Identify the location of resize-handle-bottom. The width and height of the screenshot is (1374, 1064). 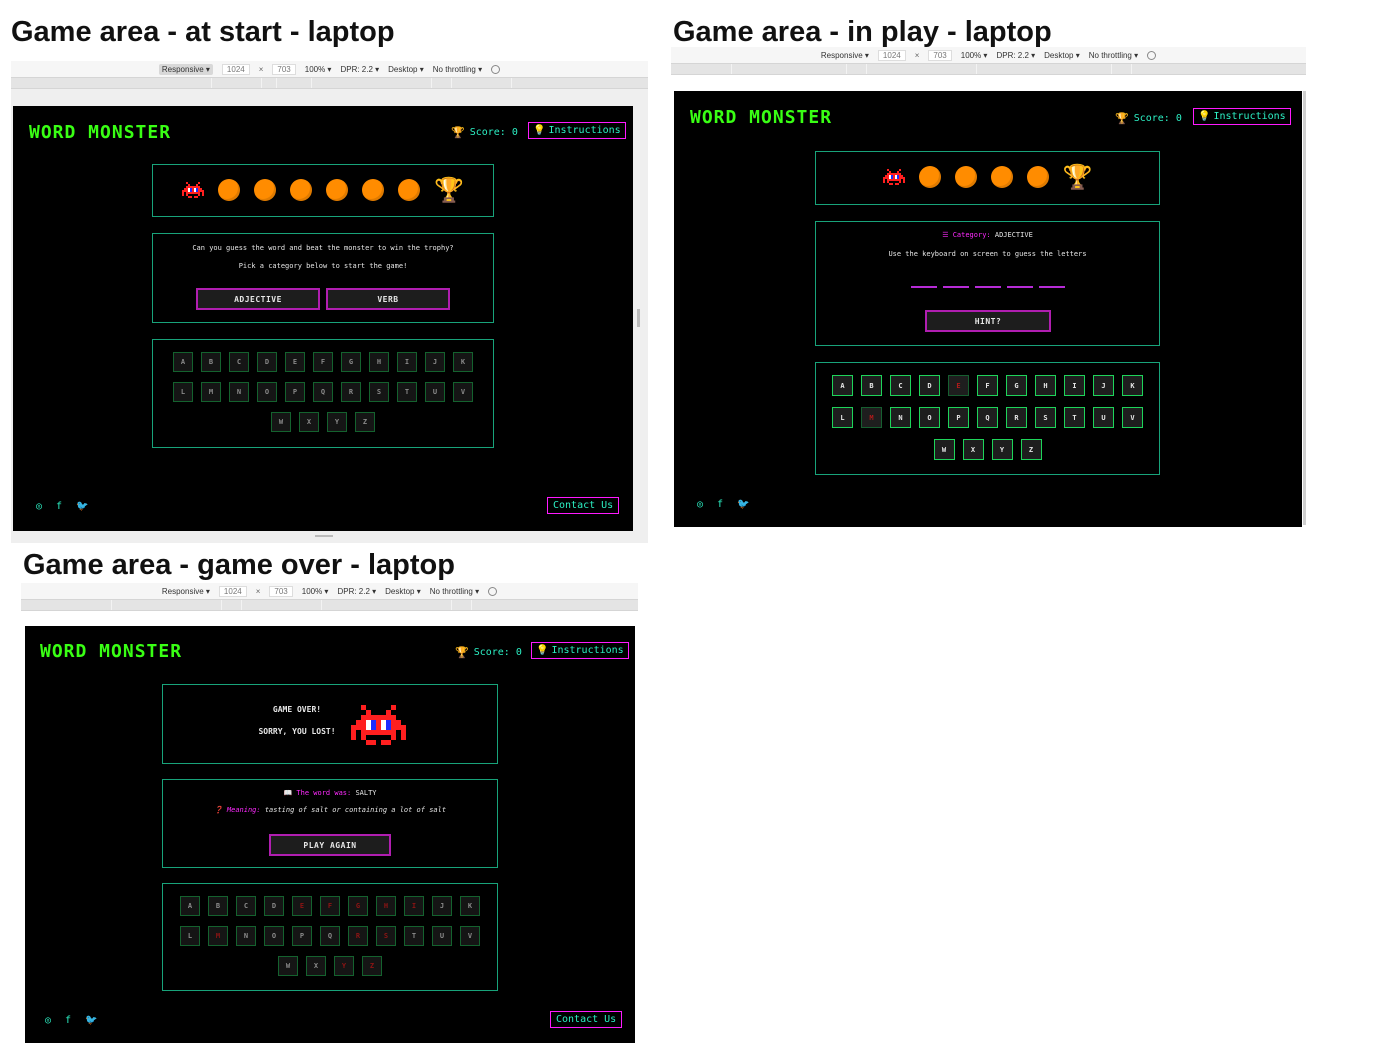
(324, 536).